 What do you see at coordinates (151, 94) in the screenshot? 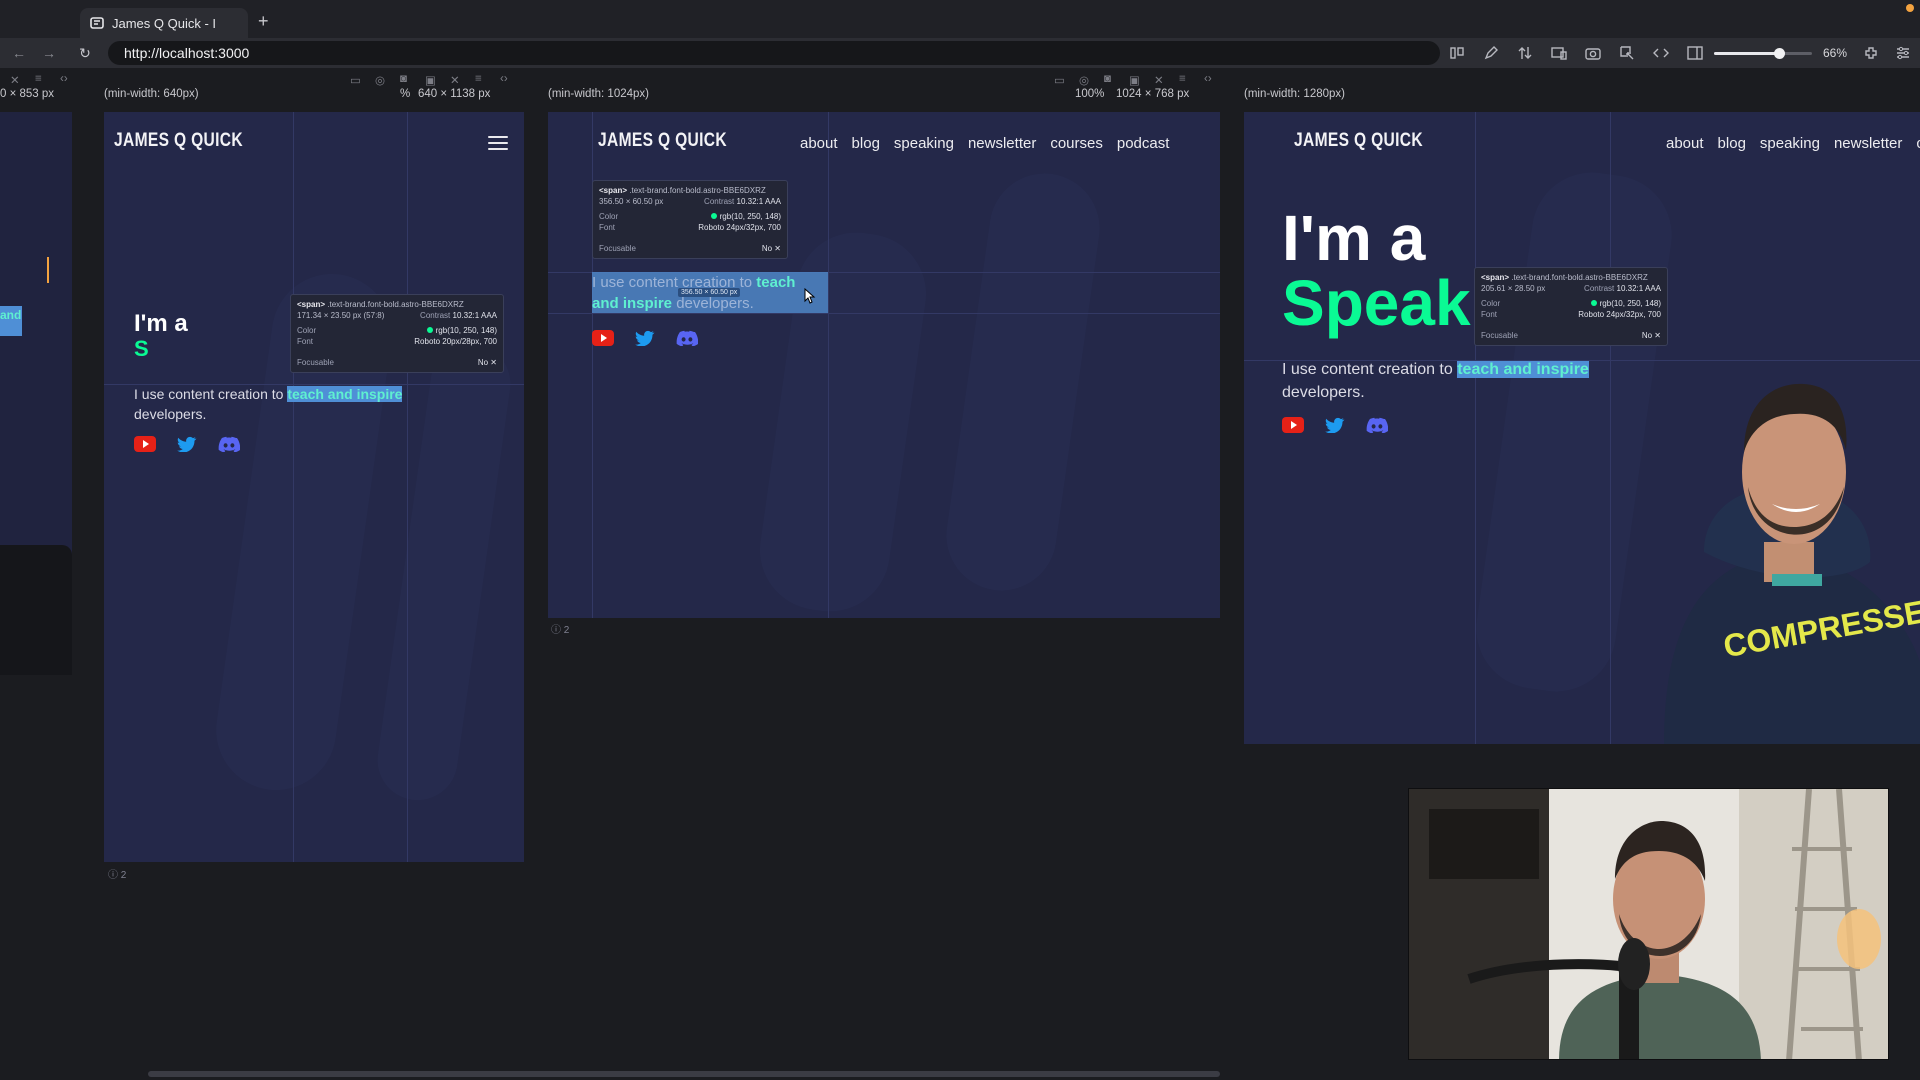
I see `pane-media-query: (min-width: 640px)` at bounding box center [151, 94].